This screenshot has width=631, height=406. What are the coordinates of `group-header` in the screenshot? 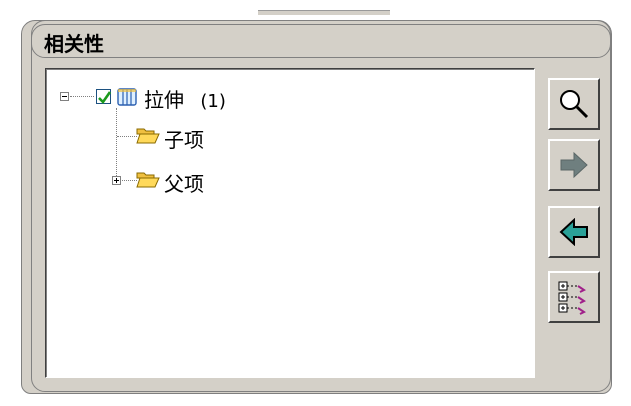 It's located at (321, 41).